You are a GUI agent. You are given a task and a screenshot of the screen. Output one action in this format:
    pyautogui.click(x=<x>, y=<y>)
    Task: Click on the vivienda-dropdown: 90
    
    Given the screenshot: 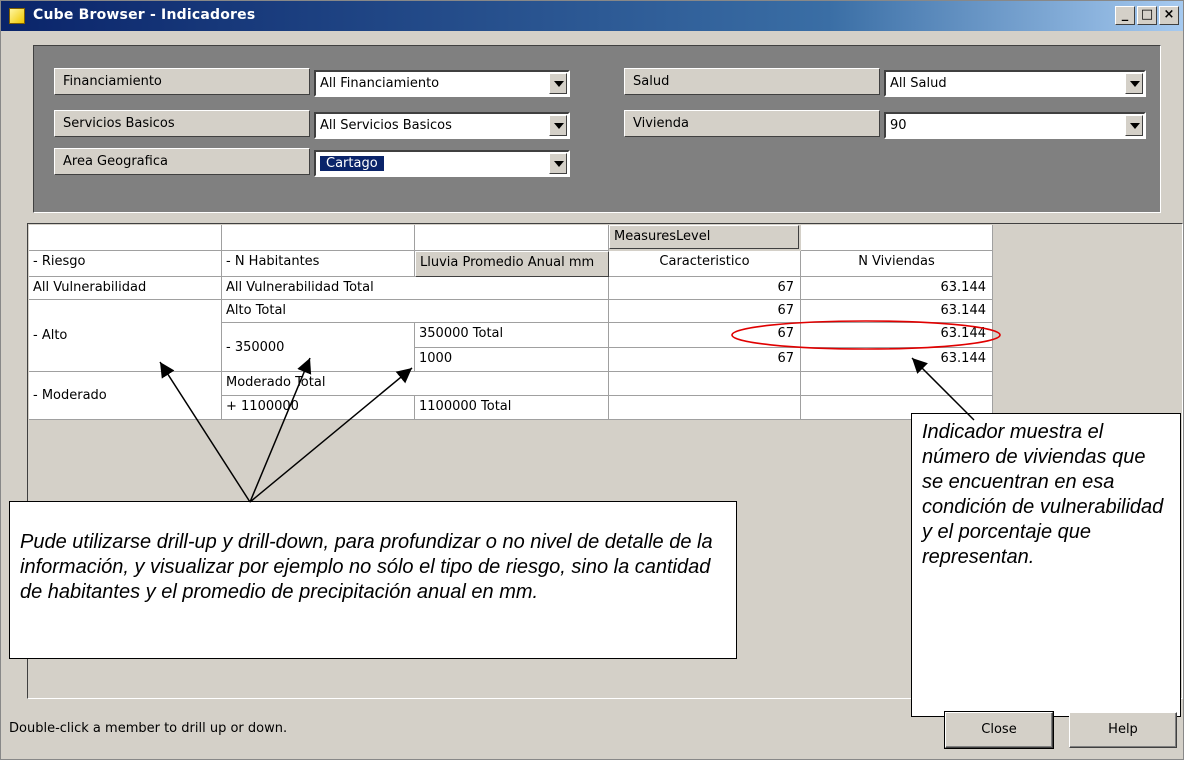 What is the action you would take?
    pyautogui.click(x=1015, y=125)
    